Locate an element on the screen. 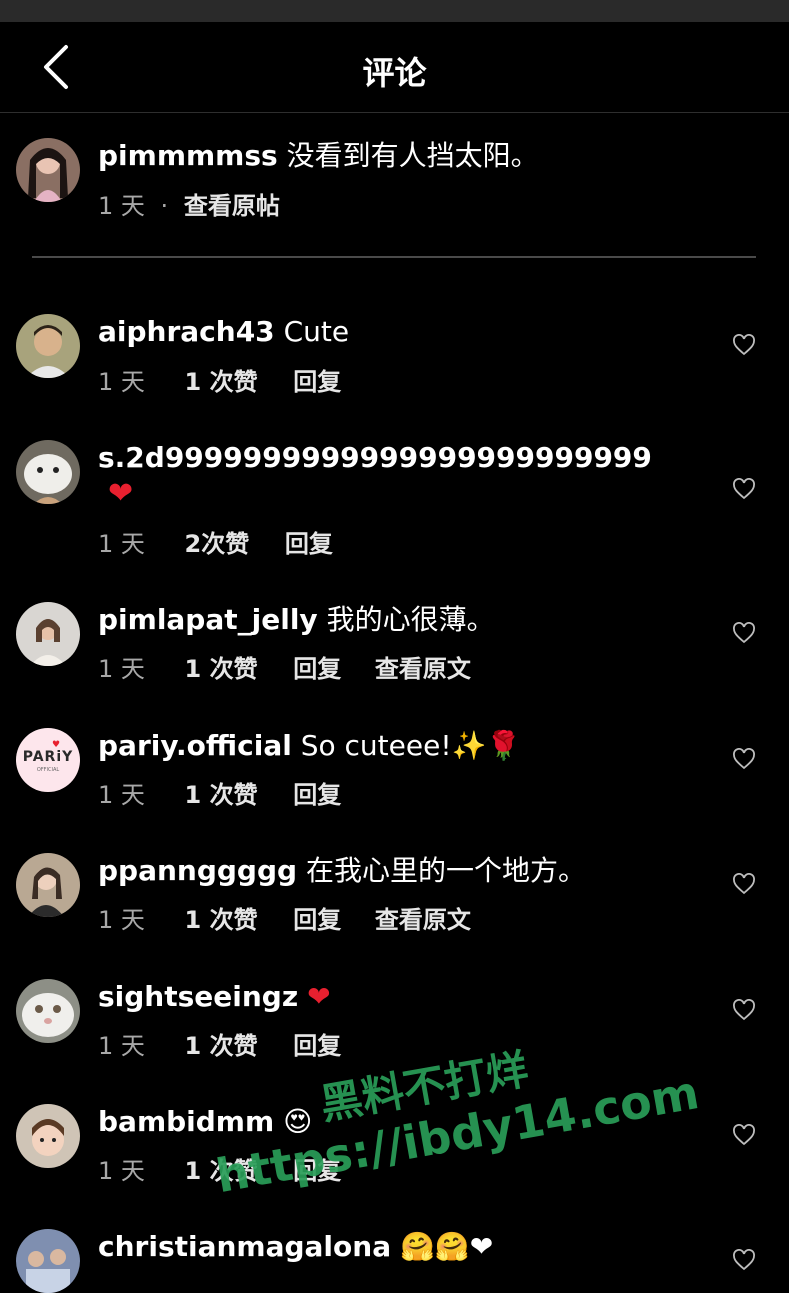  divider is located at coordinates (394, 257).